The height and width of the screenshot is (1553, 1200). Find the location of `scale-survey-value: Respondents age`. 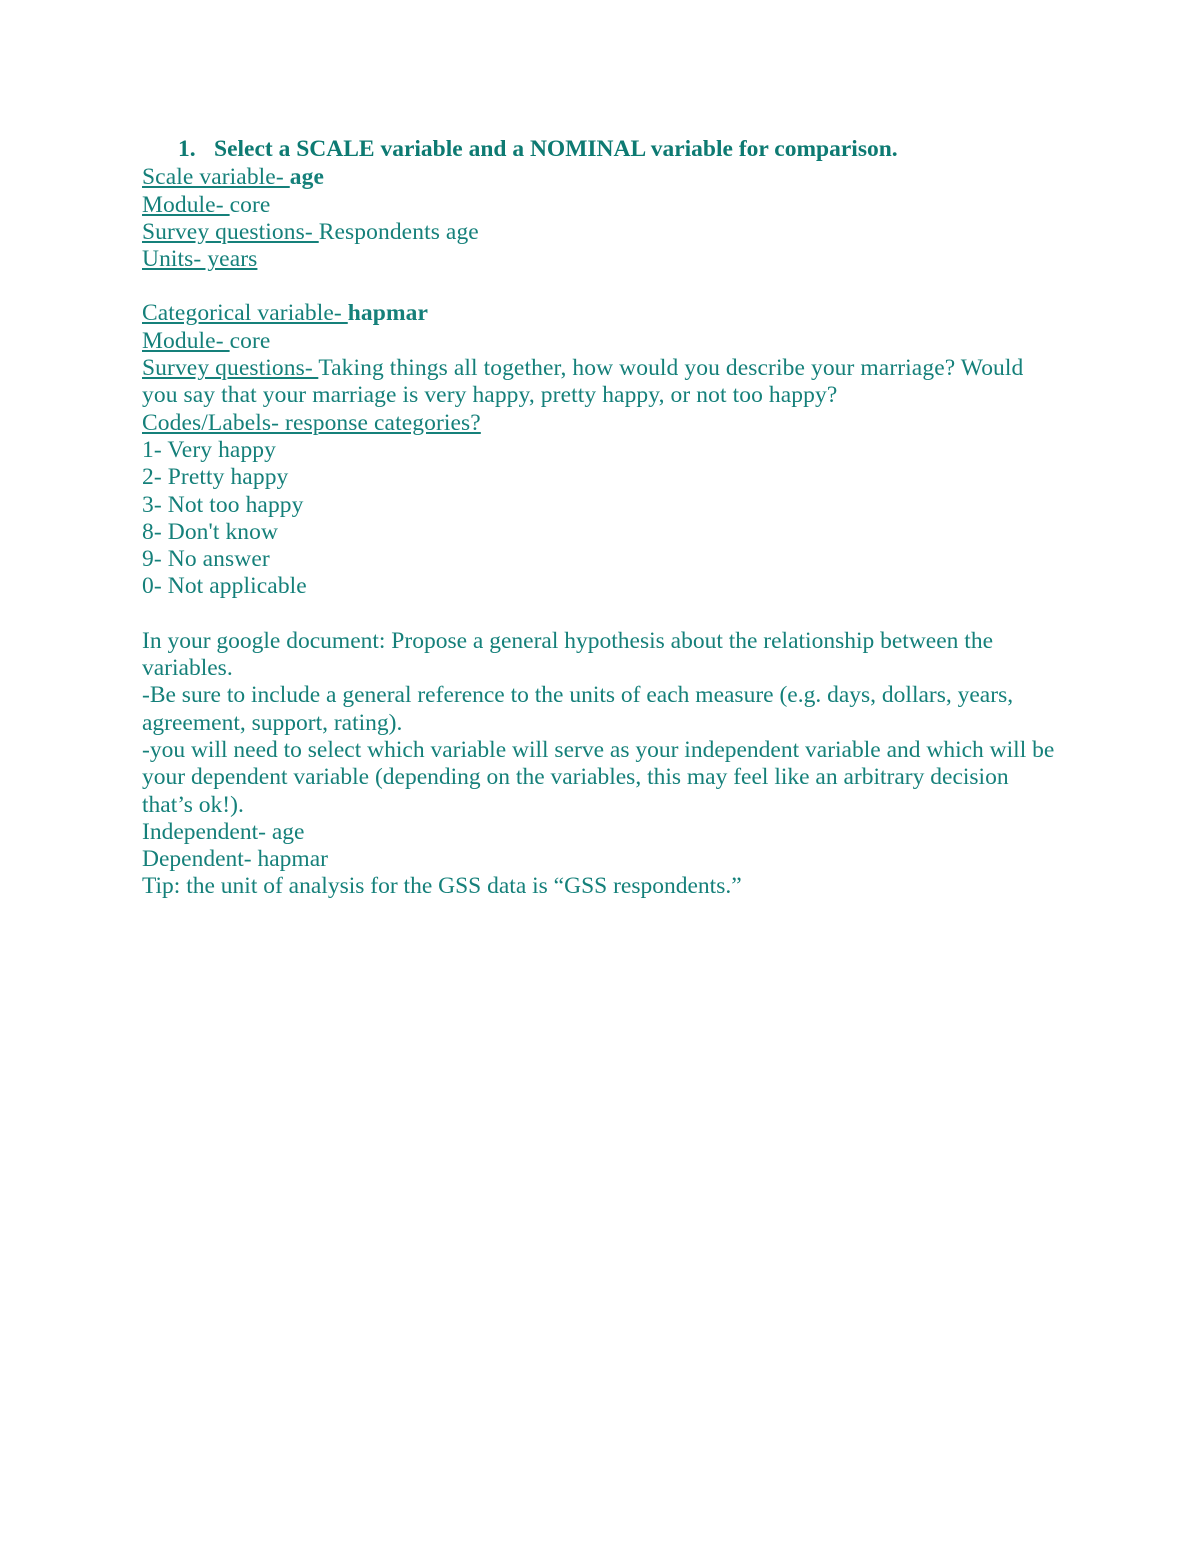

scale-survey-value: Respondents age is located at coordinates (398, 231).